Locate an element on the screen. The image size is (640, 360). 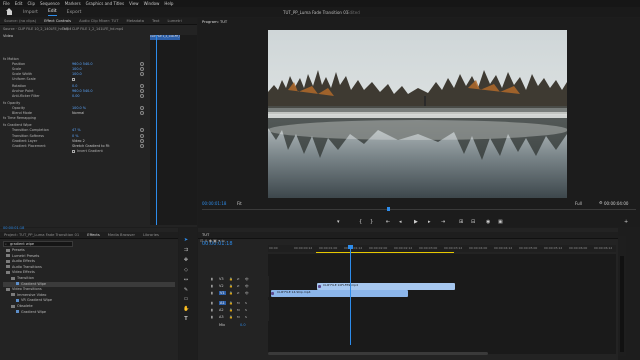
program-playhead is located at coordinates (388, 209).